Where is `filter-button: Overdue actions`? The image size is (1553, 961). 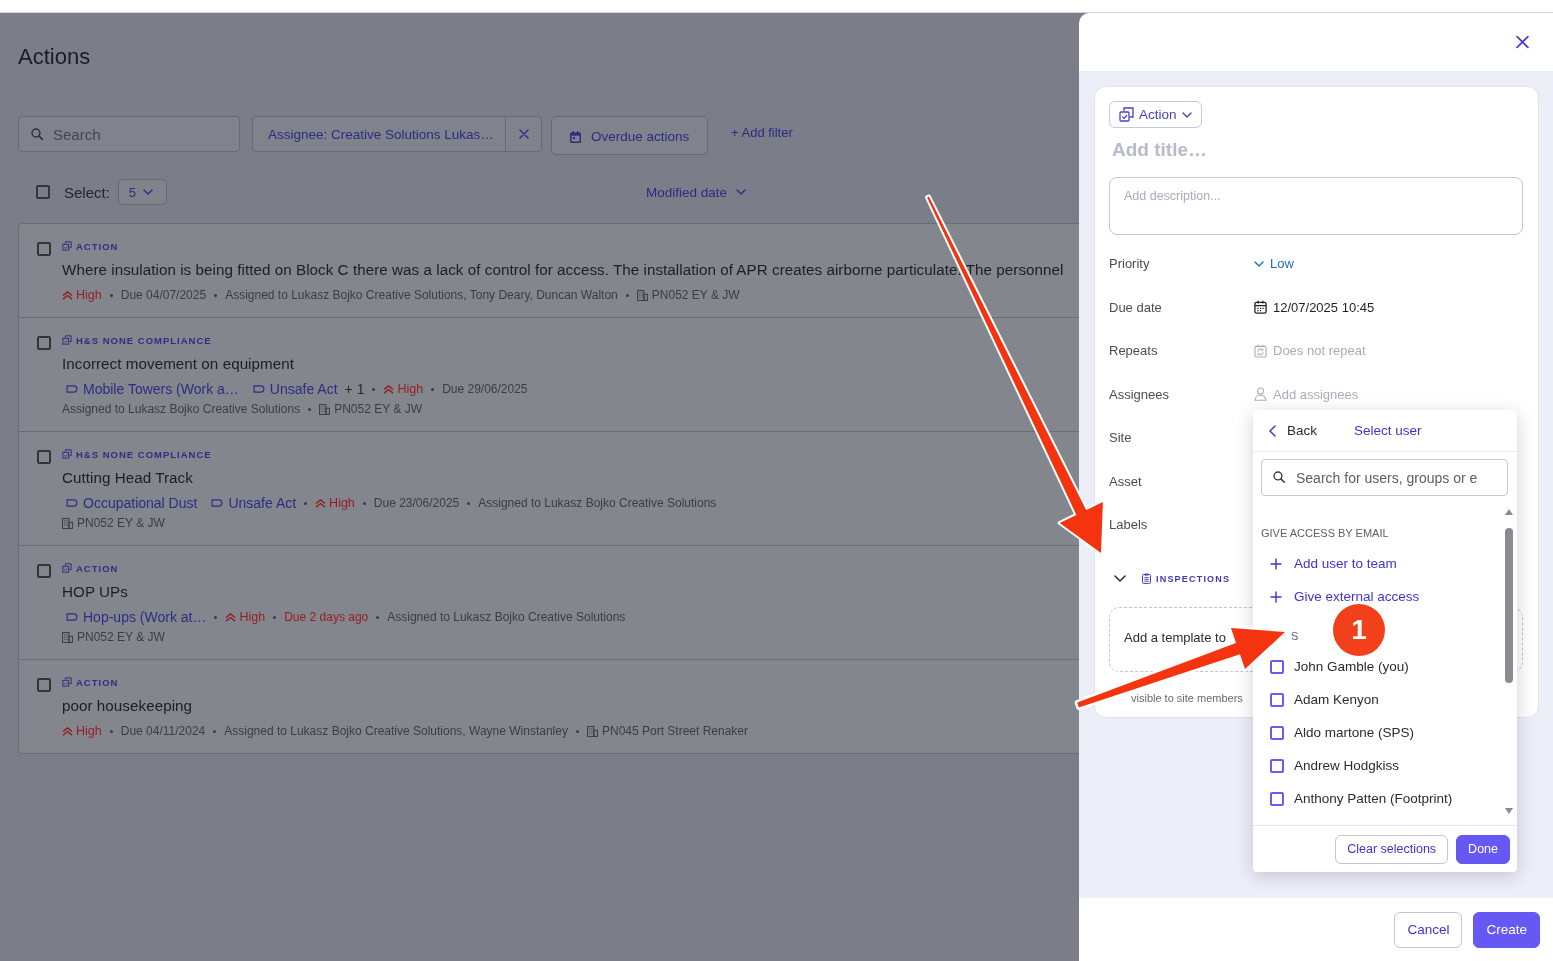 filter-button: Overdue actions is located at coordinates (629, 135).